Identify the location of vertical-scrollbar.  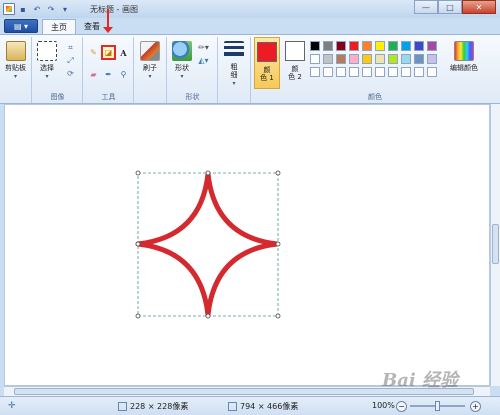
(495, 245).